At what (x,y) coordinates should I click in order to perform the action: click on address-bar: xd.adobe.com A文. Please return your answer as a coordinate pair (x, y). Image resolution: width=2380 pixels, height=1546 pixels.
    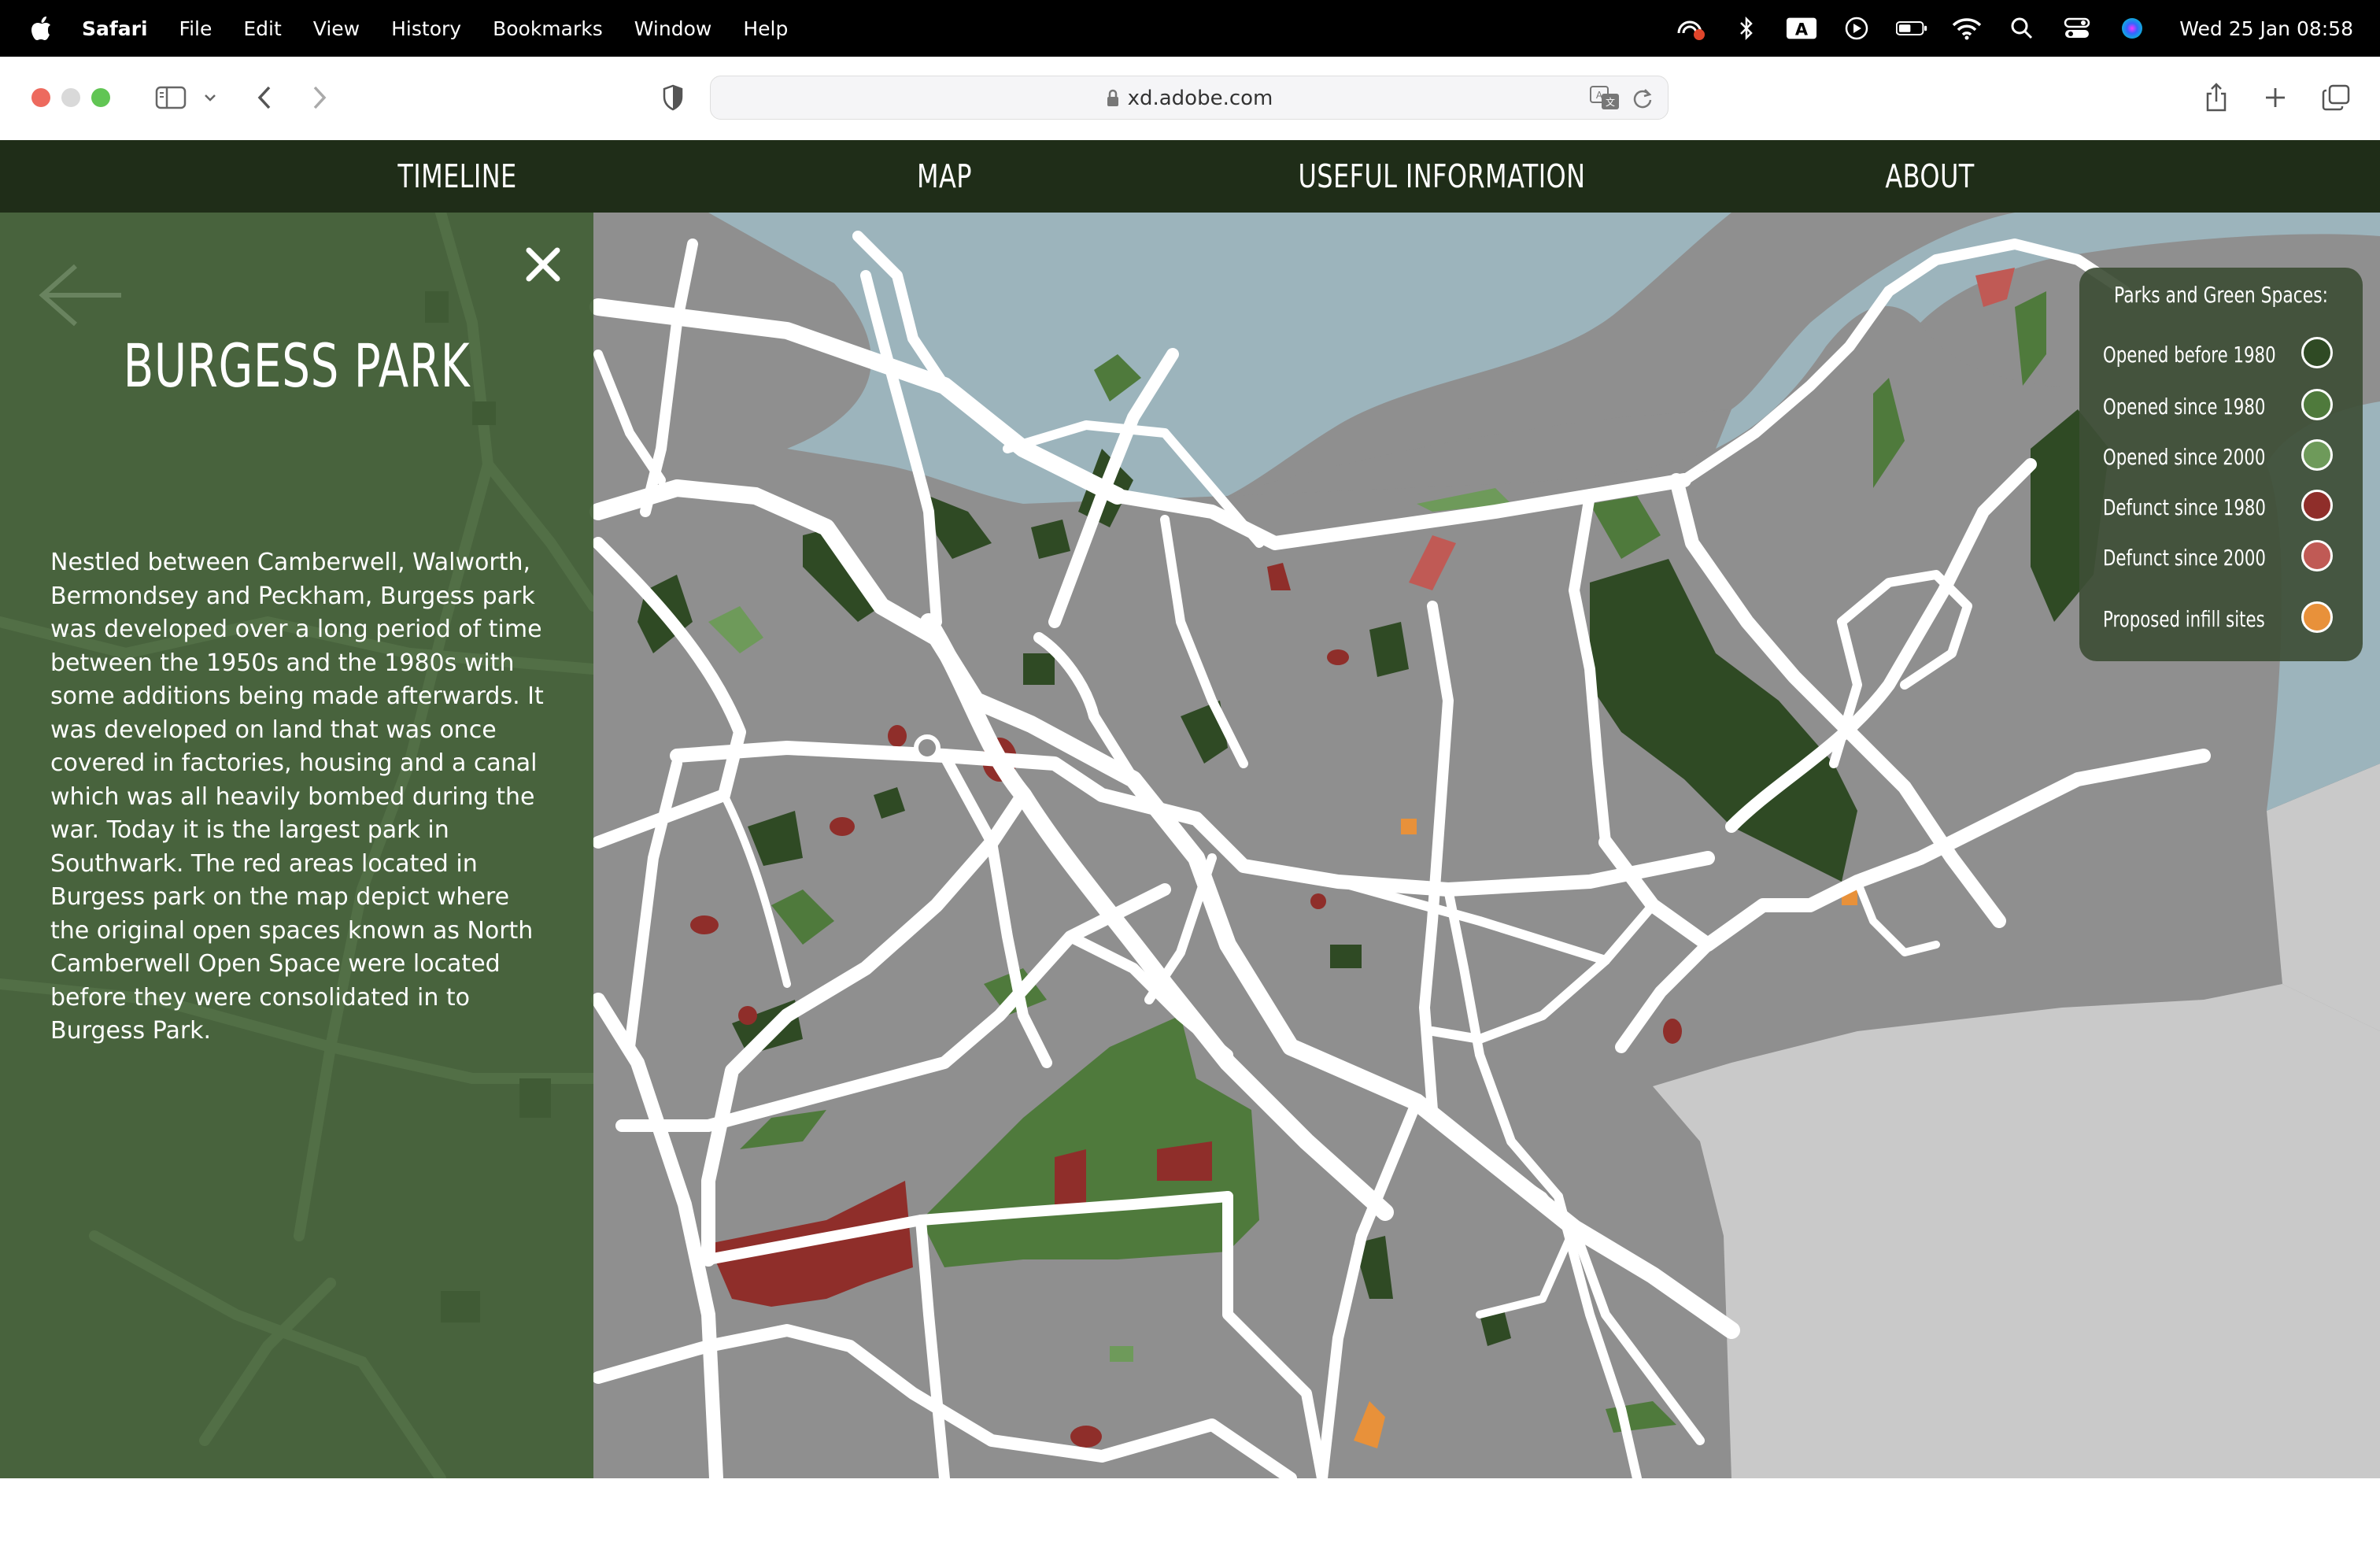
    Looking at the image, I should click on (1189, 98).